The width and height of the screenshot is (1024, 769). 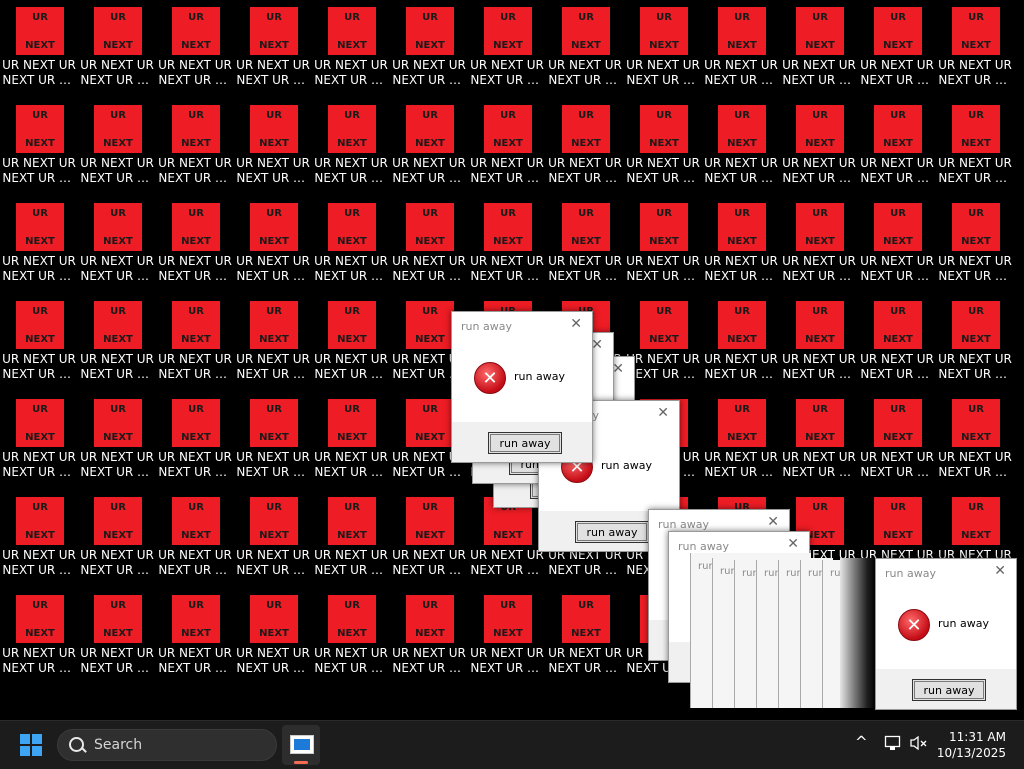 I want to click on taskbar-app-button, so click(x=301, y=745).